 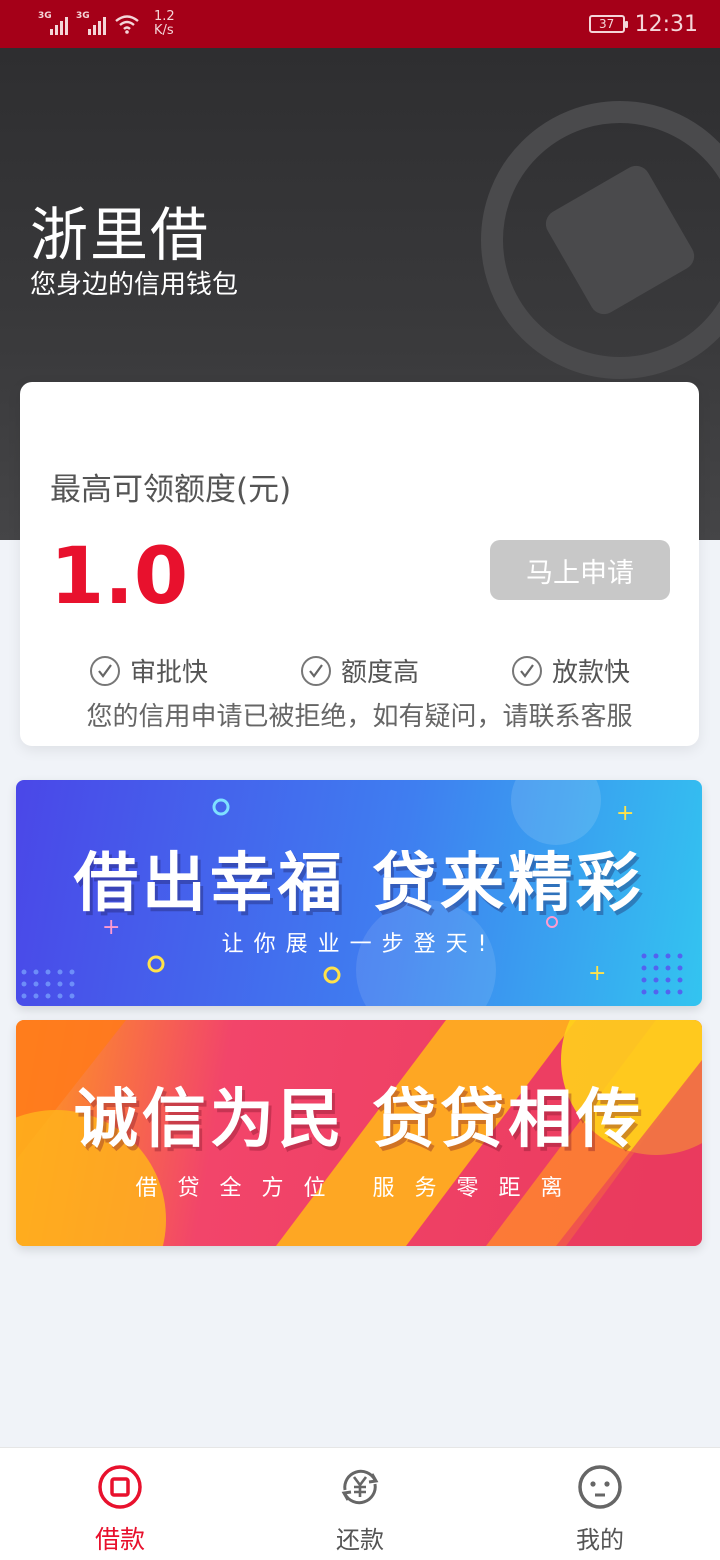 What do you see at coordinates (164, 16) in the screenshot?
I see `speed-value: 1.2` at bounding box center [164, 16].